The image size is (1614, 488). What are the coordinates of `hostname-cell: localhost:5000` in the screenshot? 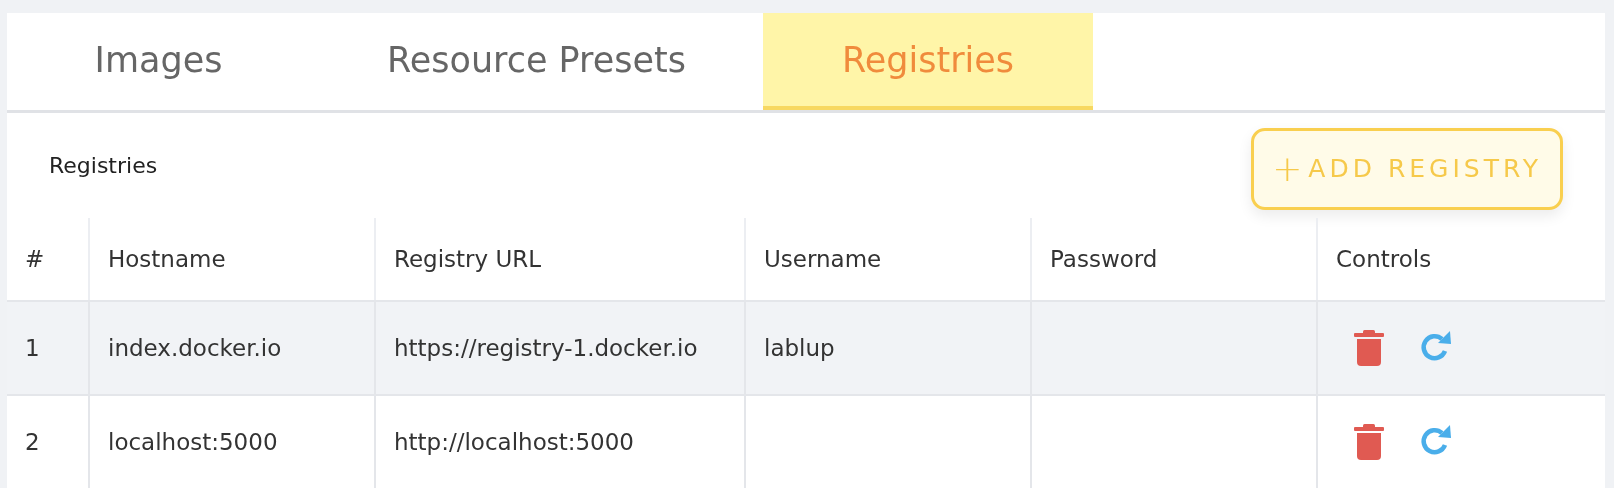 It's located at (231, 441).